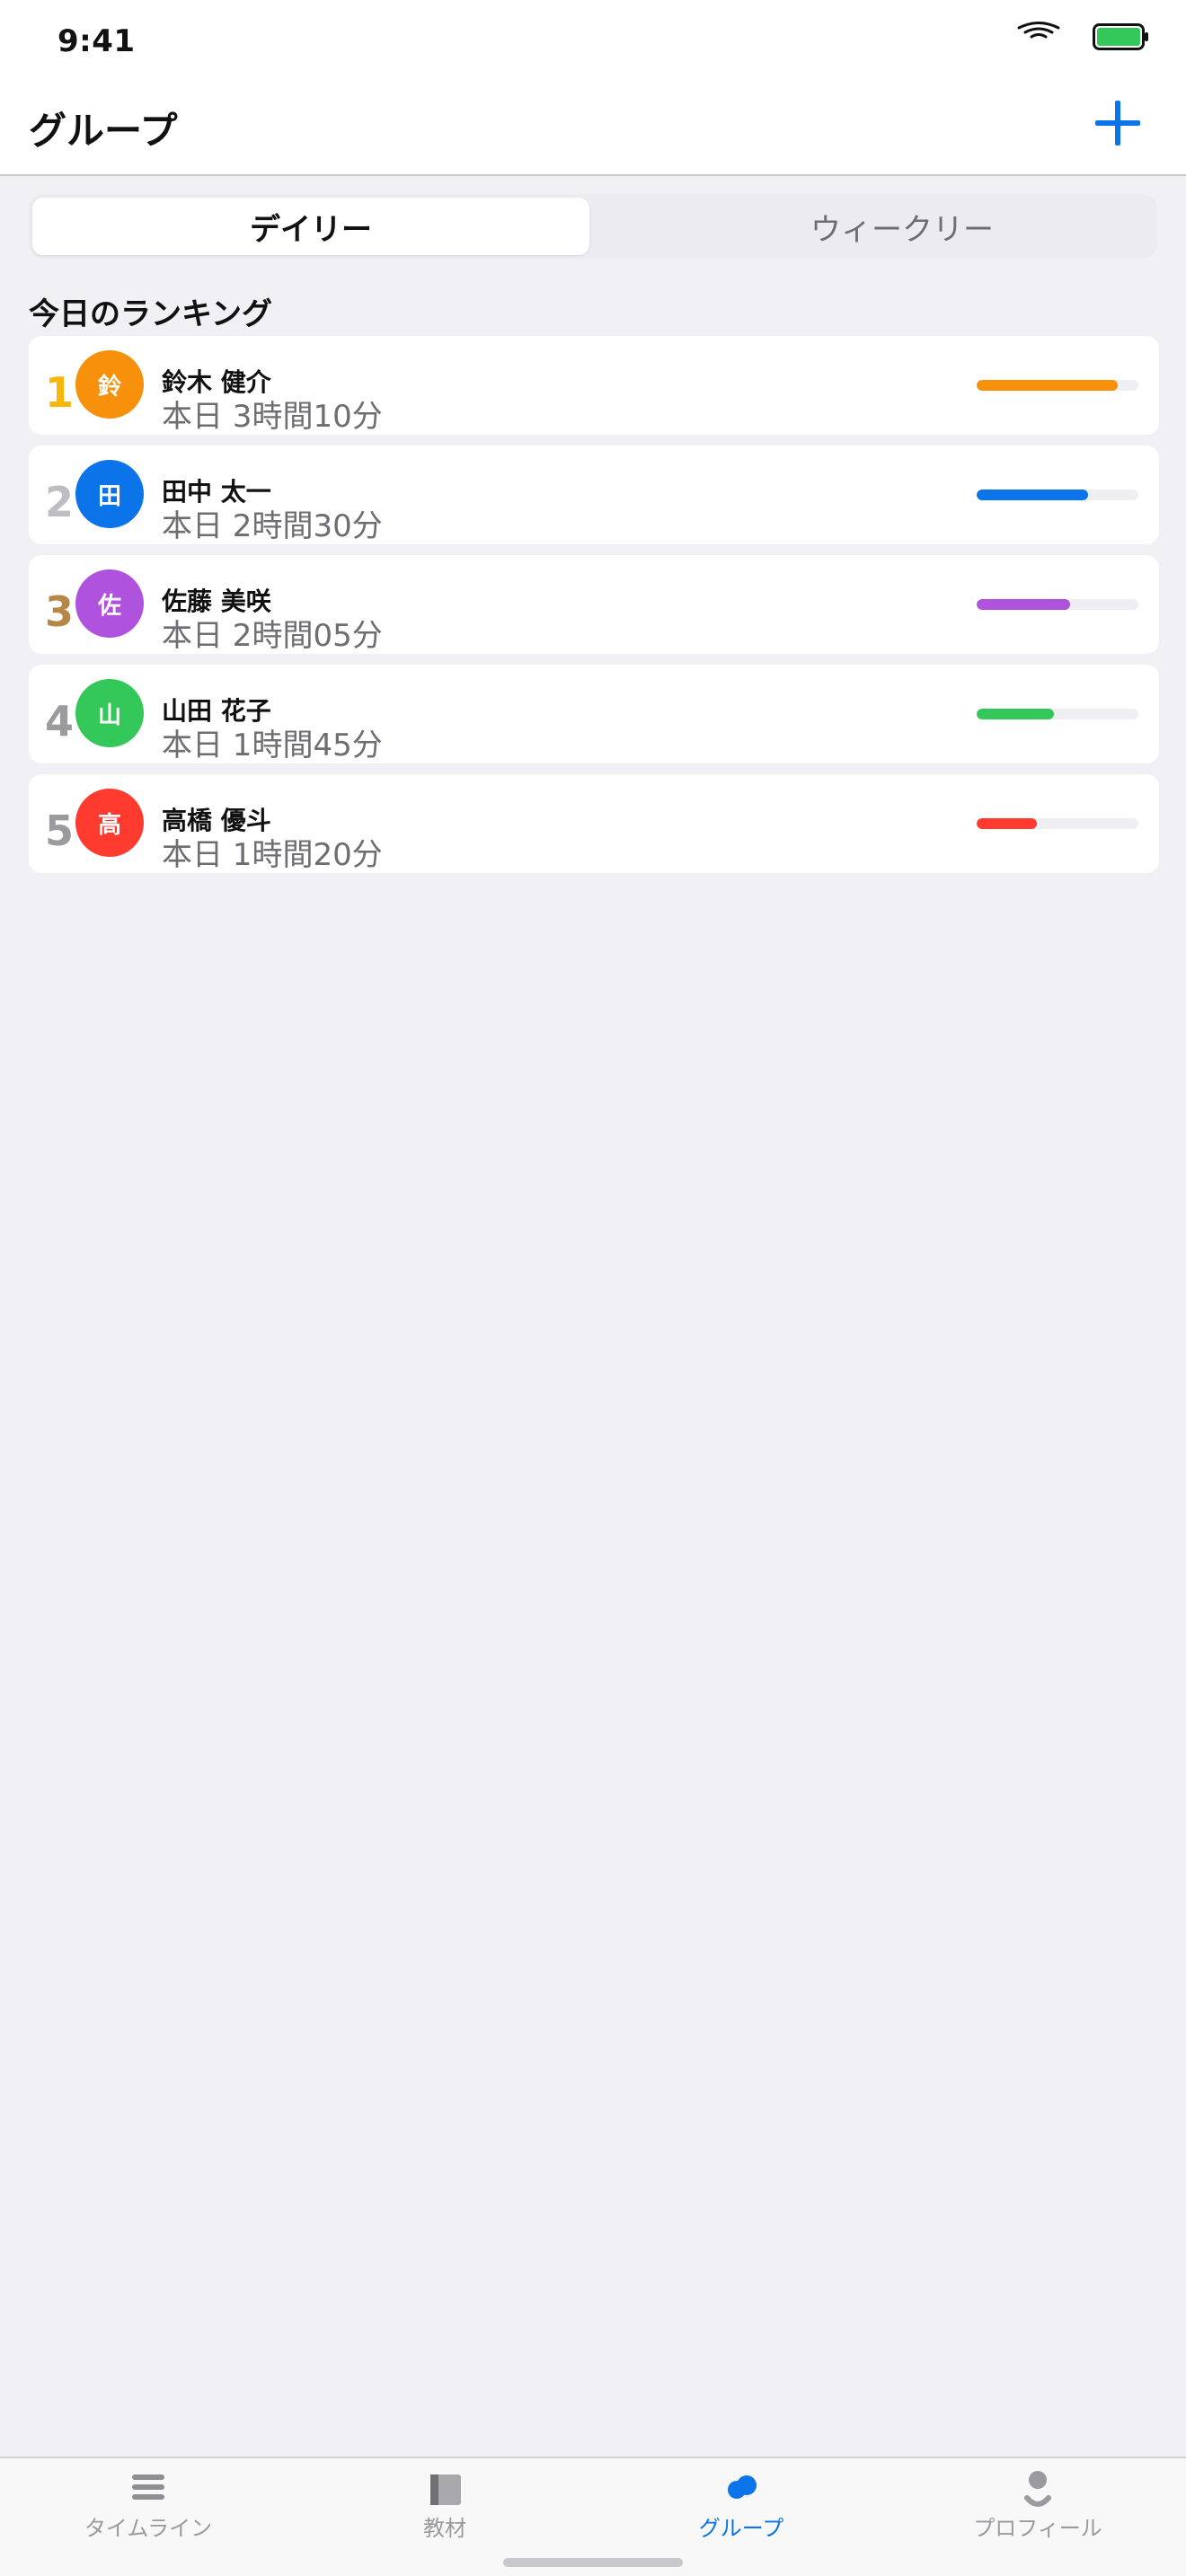 The image size is (1186, 2576). What do you see at coordinates (741, 2503) in the screenshot?
I see `tab-group: グループ` at bounding box center [741, 2503].